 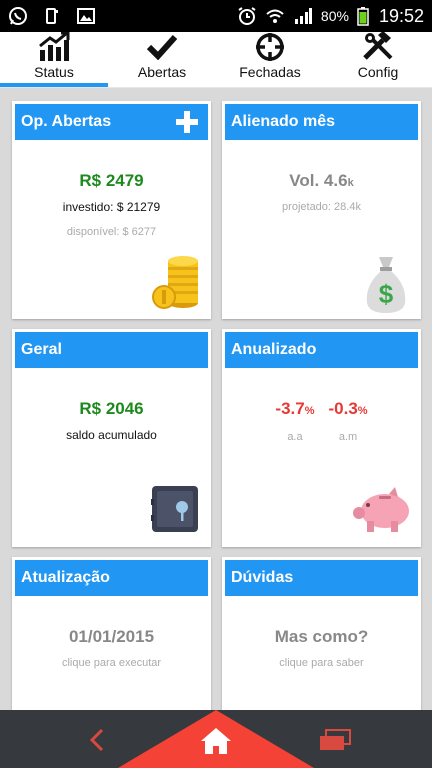 I want to click on card-duvidas: Dúvidas Mas como? clique para saber, so click(x=321, y=633).